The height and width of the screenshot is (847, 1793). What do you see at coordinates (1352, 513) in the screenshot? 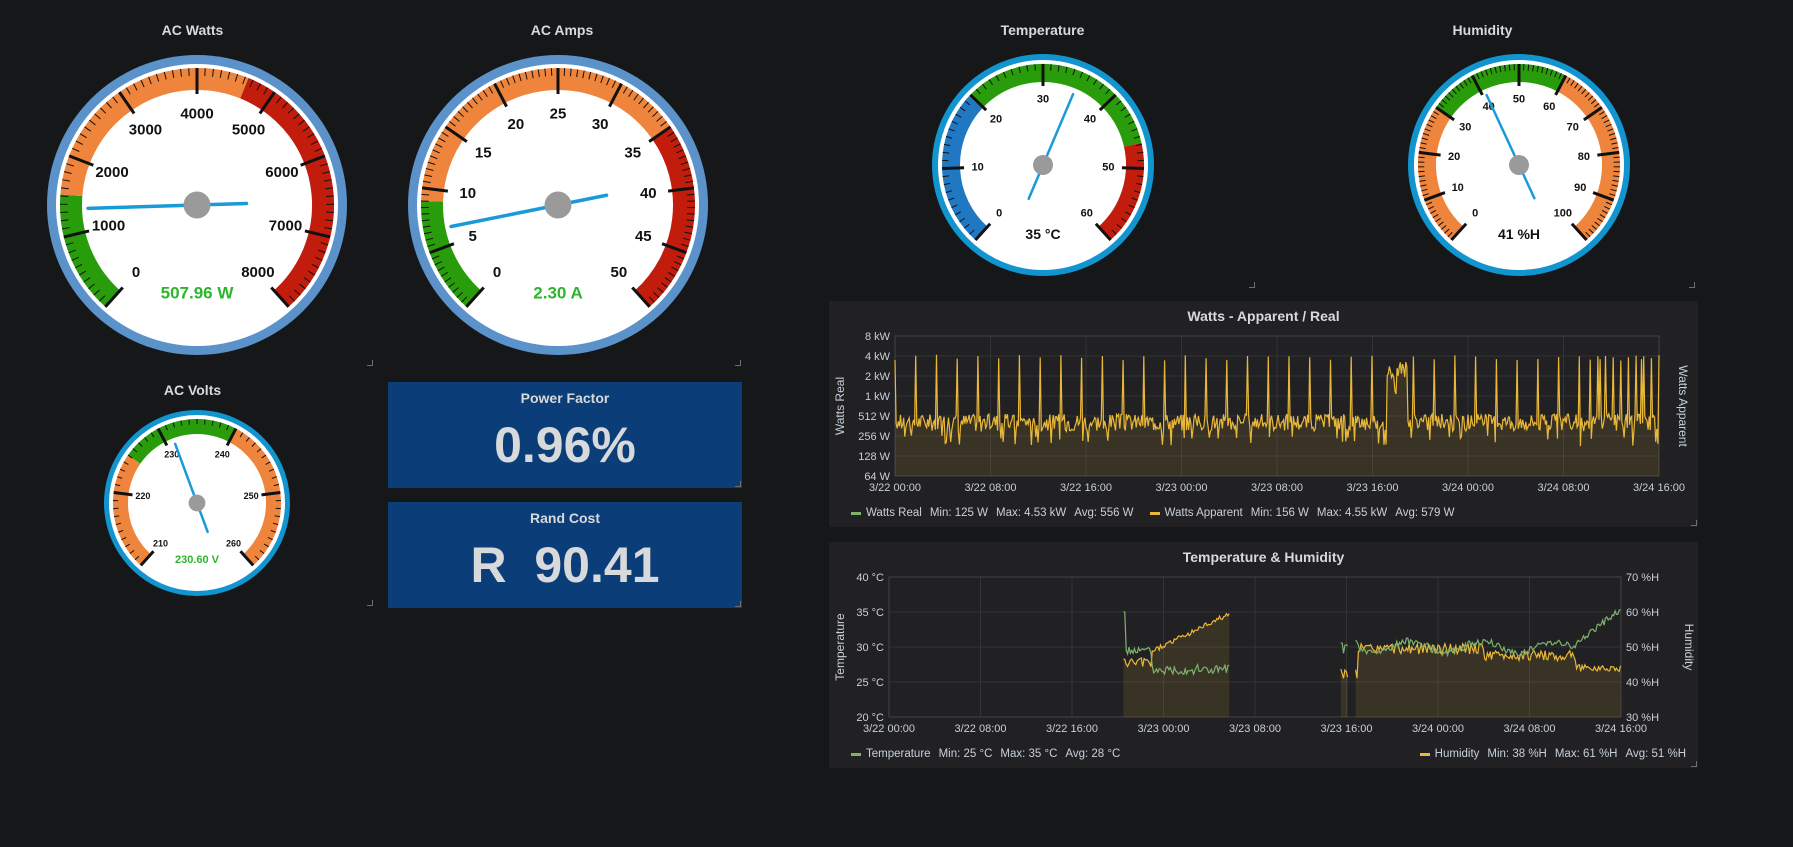
I see `legend-max: Max: 4.55 kW` at bounding box center [1352, 513].